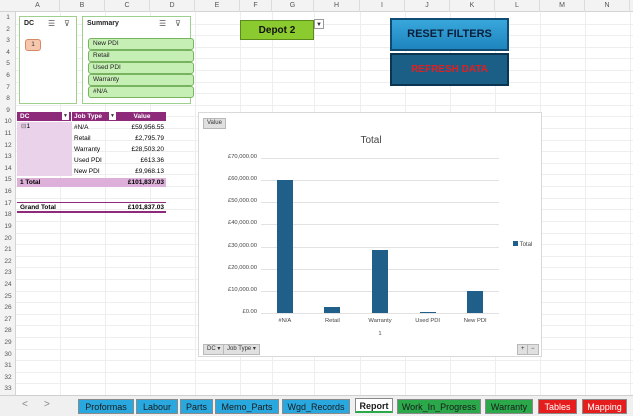 This screenshot has width=633, height=416. I want to click on row-header: 17, so click(8, 203).